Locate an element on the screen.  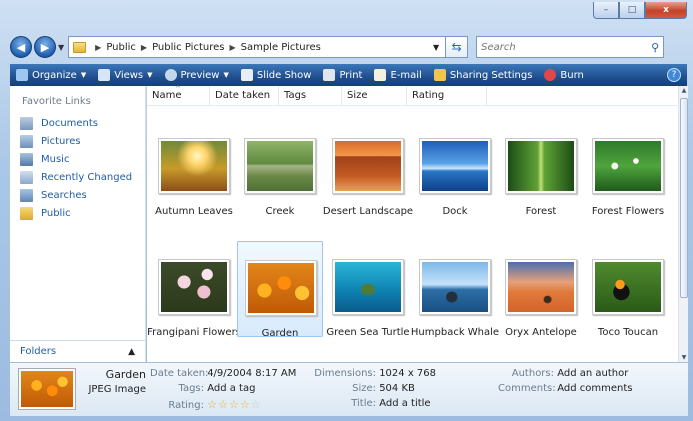
help-icon: ? is located at coordinates (674, 75).